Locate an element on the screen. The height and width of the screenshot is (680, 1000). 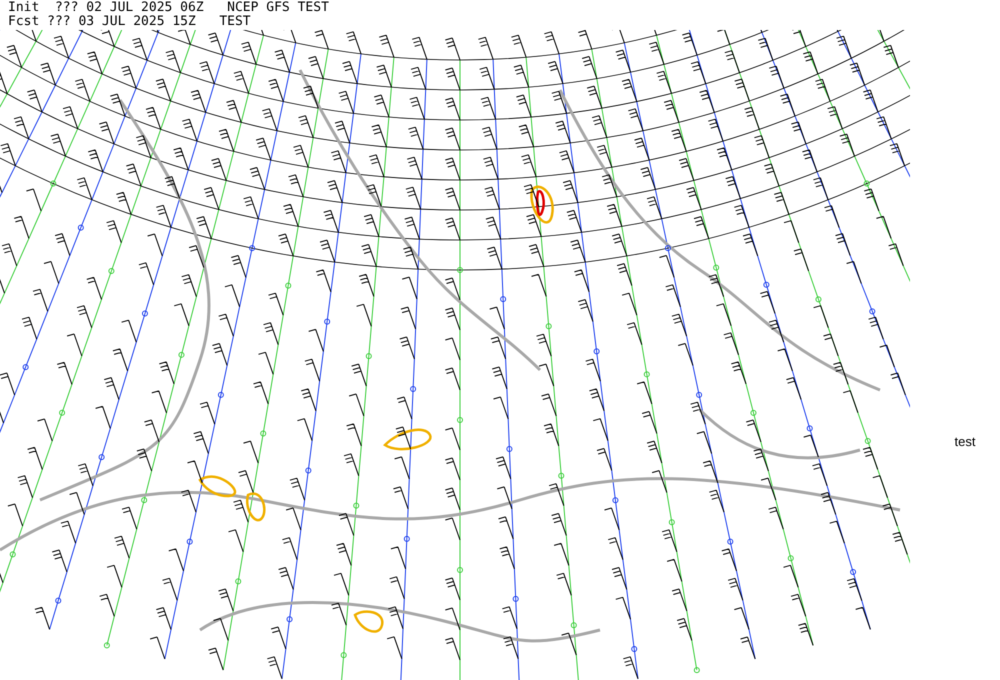
side-label: test is located at coordinates (965, 441).